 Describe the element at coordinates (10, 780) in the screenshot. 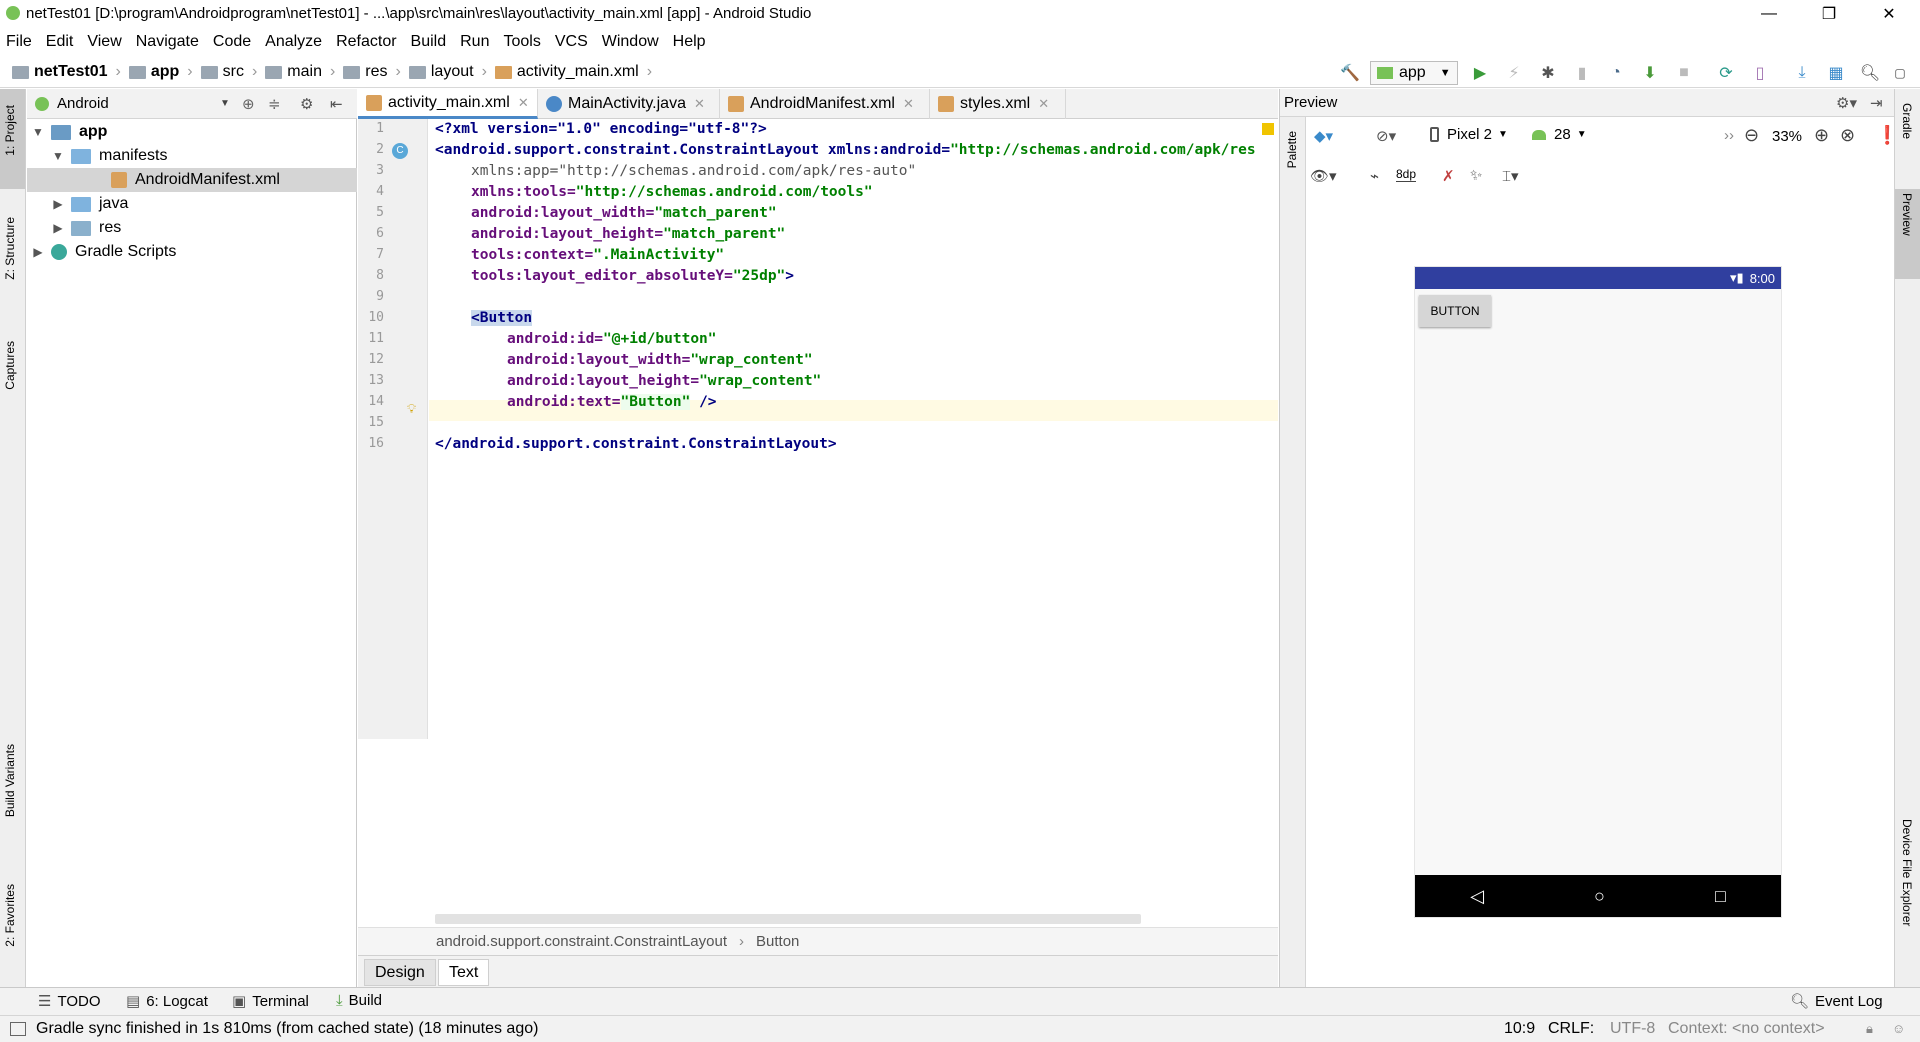

I see `build-variants-tool-button: Build Variants` at that location.